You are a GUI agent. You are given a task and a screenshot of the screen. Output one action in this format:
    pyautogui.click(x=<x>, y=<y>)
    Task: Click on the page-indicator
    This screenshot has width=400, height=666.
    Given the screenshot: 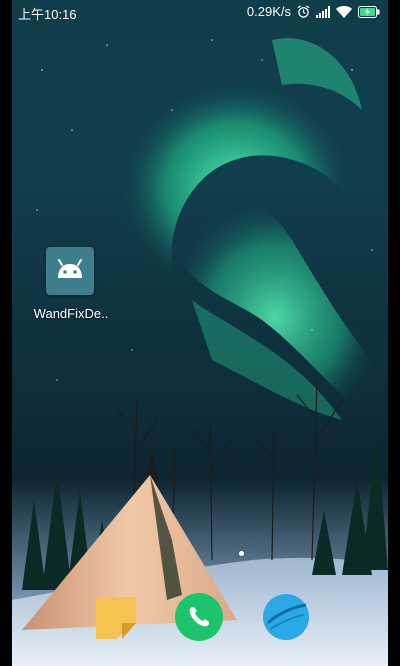 What is the action you would take?
    pyautogui.click(x=241, y=553)
    